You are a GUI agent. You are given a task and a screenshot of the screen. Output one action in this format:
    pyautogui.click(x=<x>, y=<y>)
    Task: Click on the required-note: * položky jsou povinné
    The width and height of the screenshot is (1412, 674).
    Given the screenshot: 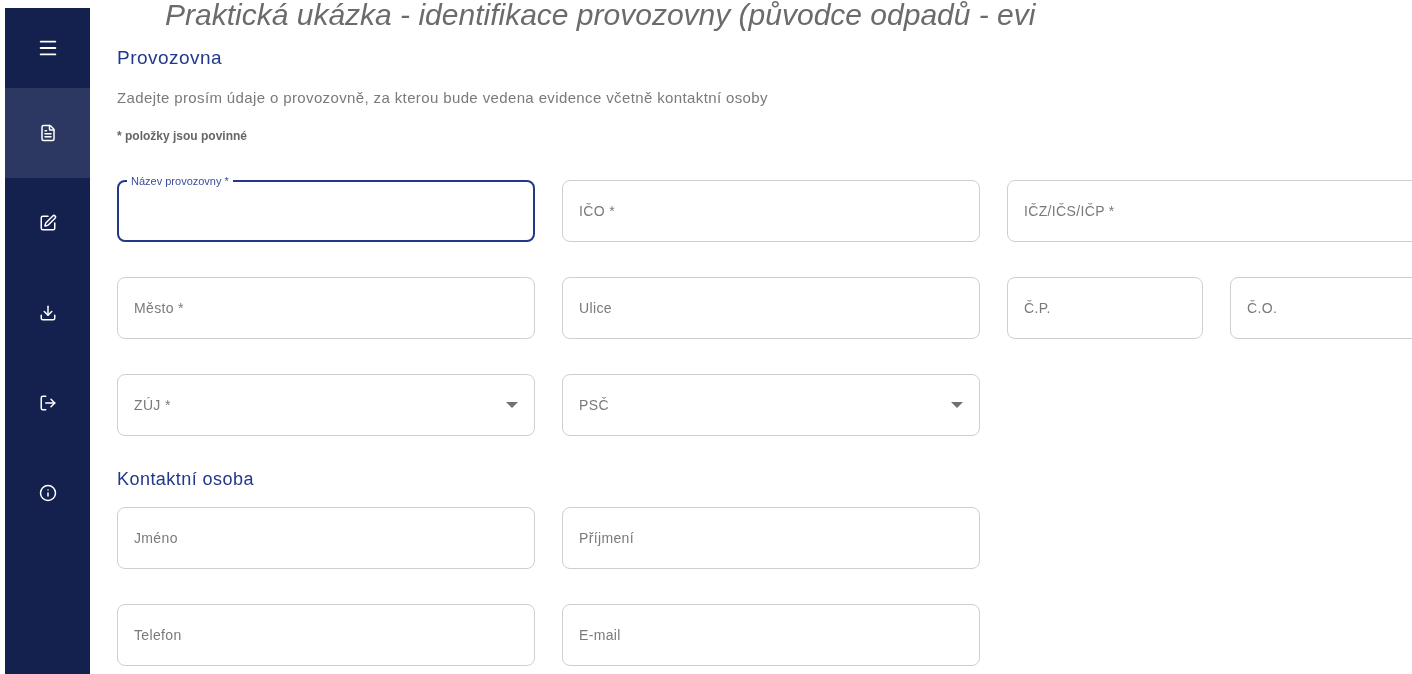 What is the action you would take?
    pyautogui.click(x=182, y=136)
    